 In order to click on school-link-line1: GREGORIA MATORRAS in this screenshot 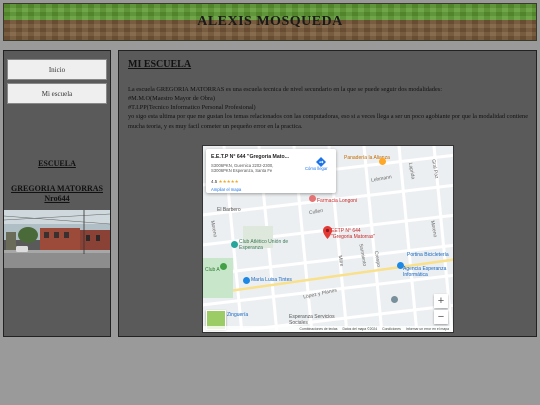, I will do `click(57, 188)`.